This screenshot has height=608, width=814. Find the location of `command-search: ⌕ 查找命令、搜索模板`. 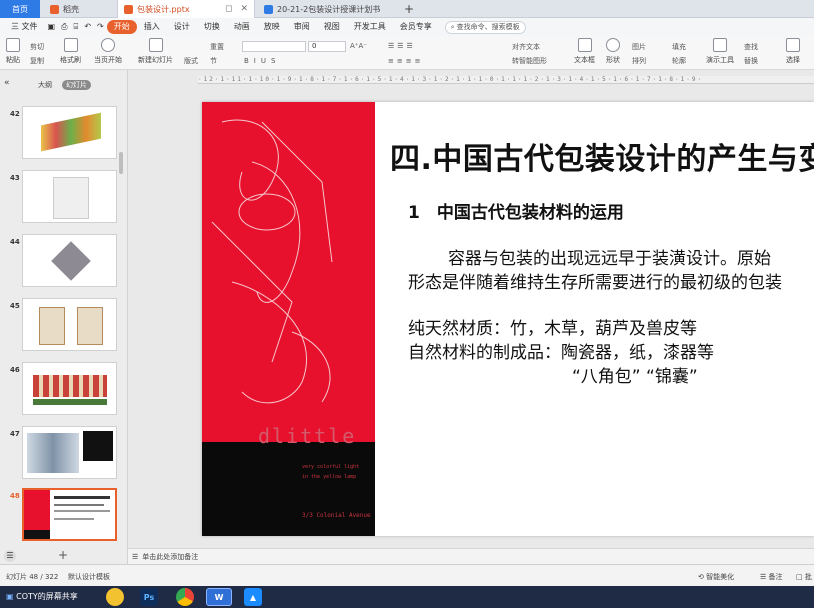

command-search: ⌕ 查找命令、搜索模板 is located at coordinates (485, 27).